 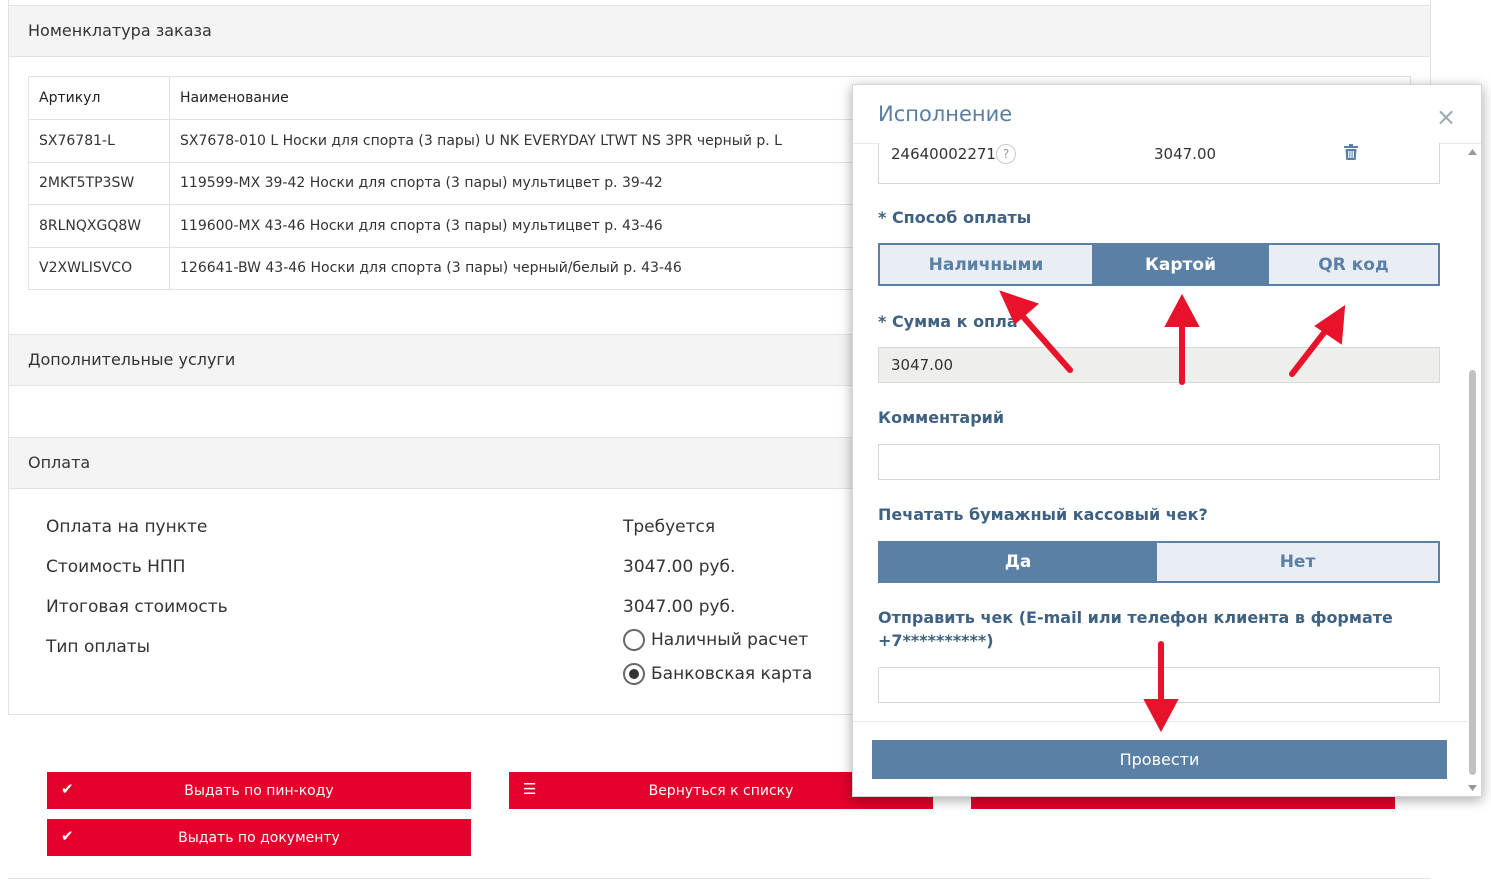 I want to click on code-amount: 3047.00, so click(x=1185, y=154).